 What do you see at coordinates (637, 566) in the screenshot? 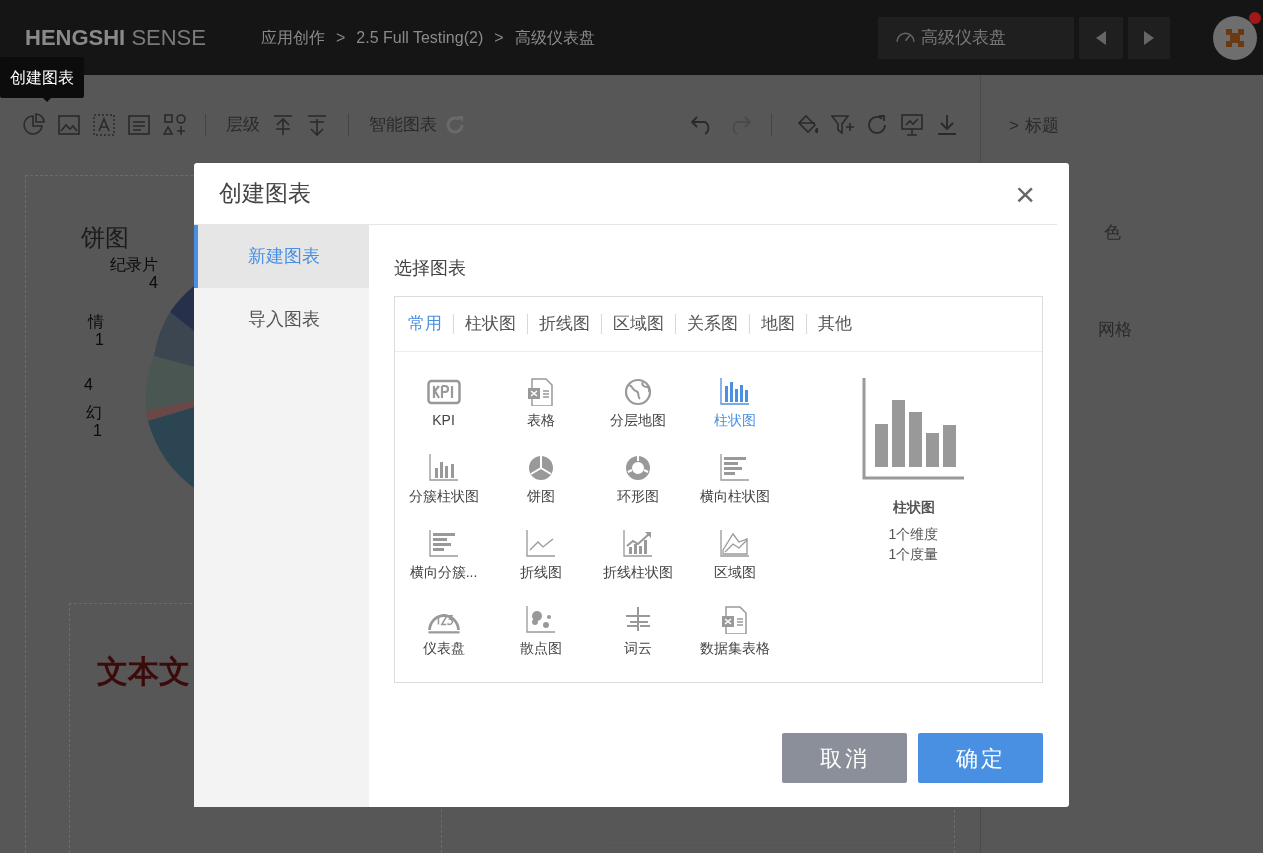
I see `chart-type-option: 折线柱状图` at bounding box center [637, 566].